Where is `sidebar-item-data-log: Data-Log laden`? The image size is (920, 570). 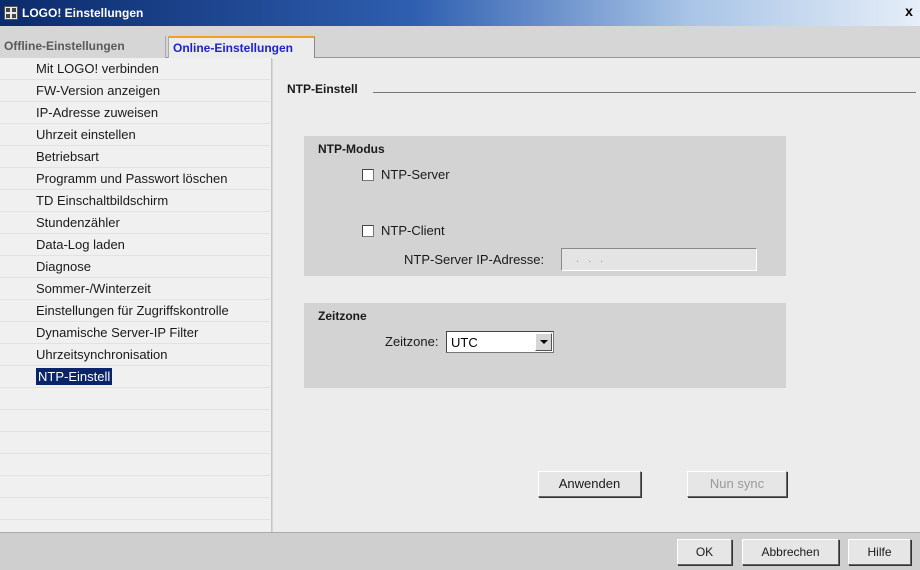
sidebar-item-data-log: Data-Log laden is located at coordinates (135, 245).